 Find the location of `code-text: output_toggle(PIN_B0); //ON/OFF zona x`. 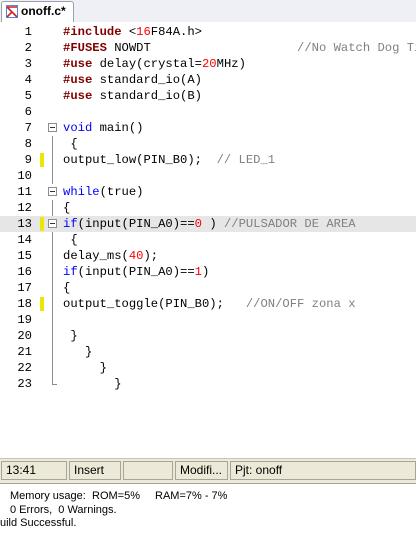

code-text: output_toggle(PIN_B0); //ON/OFF zona x is located at coordinates (209, 304).